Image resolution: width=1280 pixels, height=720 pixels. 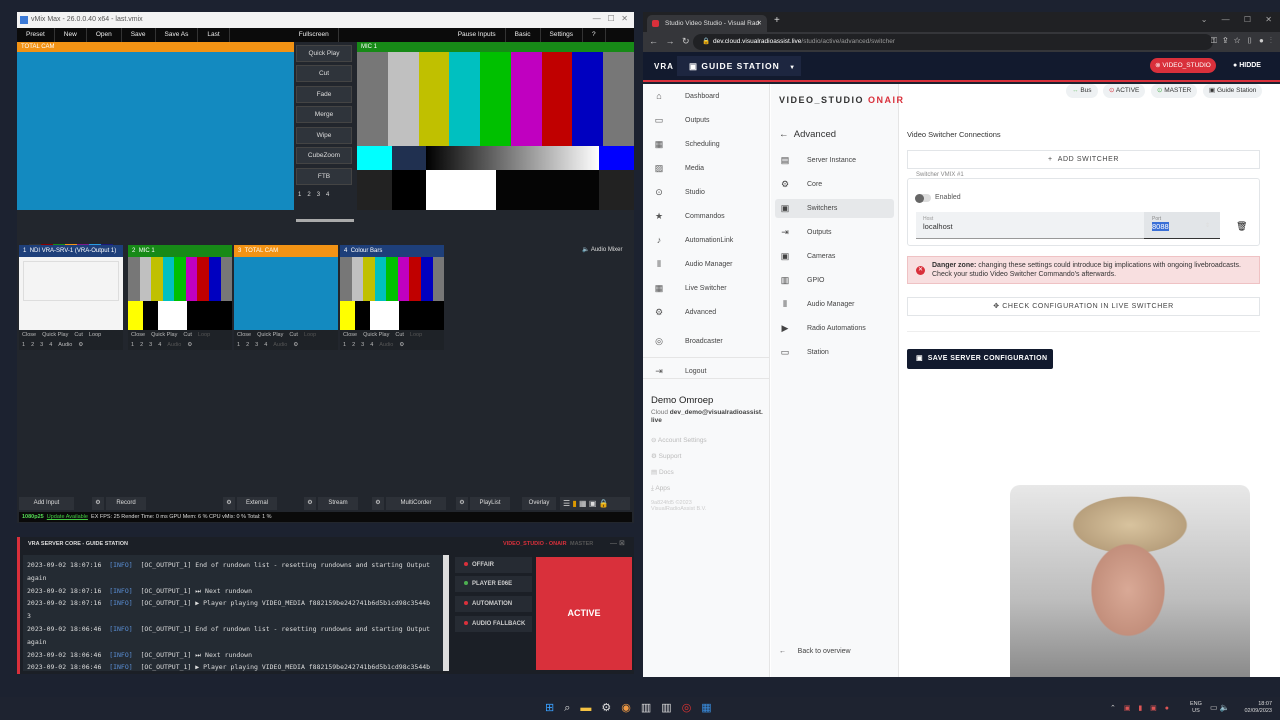 I want to click on taskbar-apps: ⊞ ⌕ ▬ ⚙ ◉ ▥ ▥ ◎ ▦, so click(x=628, y=708).